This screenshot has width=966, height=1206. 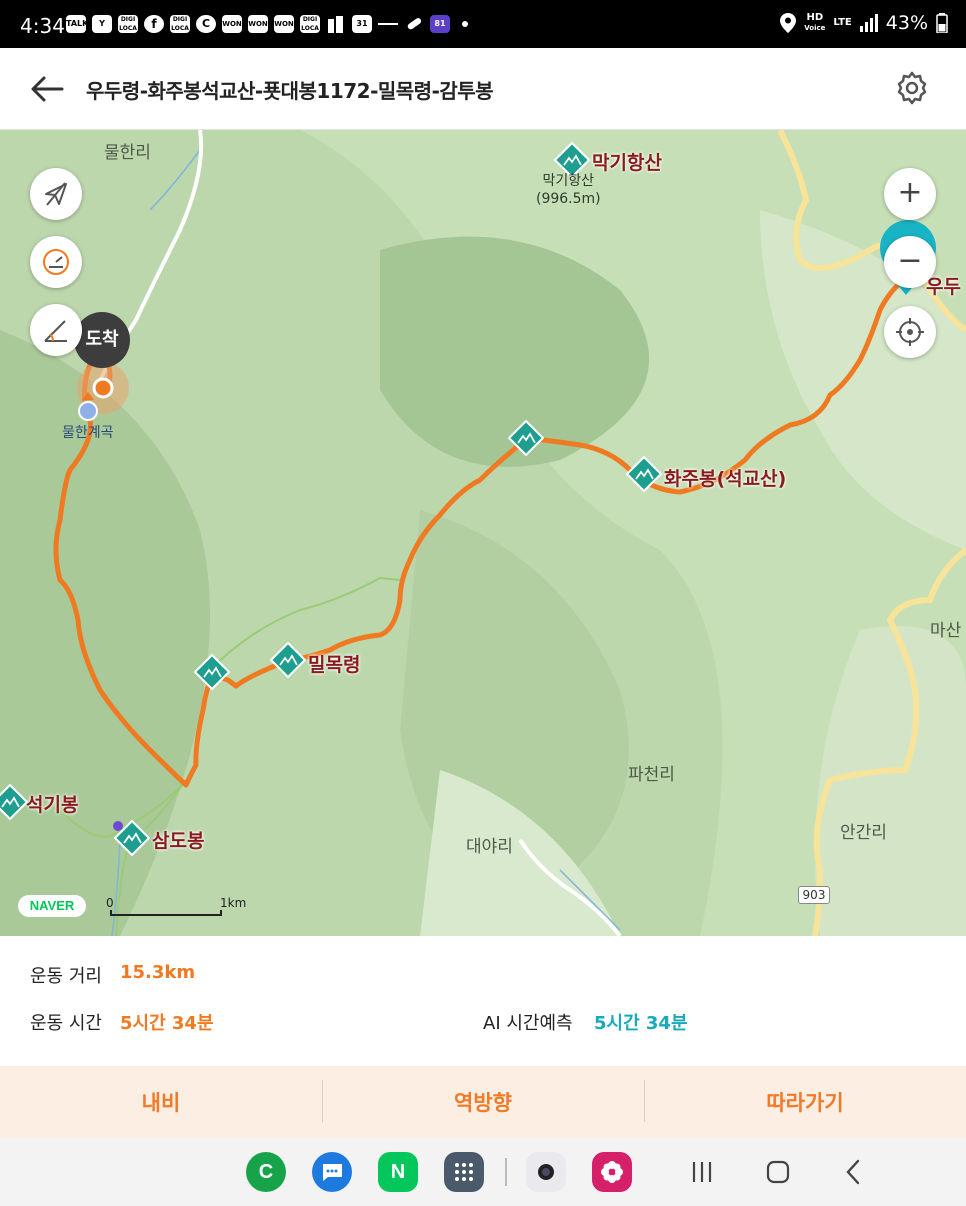 I want to click on ai-estimate-label: AI 시간예측, so click(x=528, y=1023).